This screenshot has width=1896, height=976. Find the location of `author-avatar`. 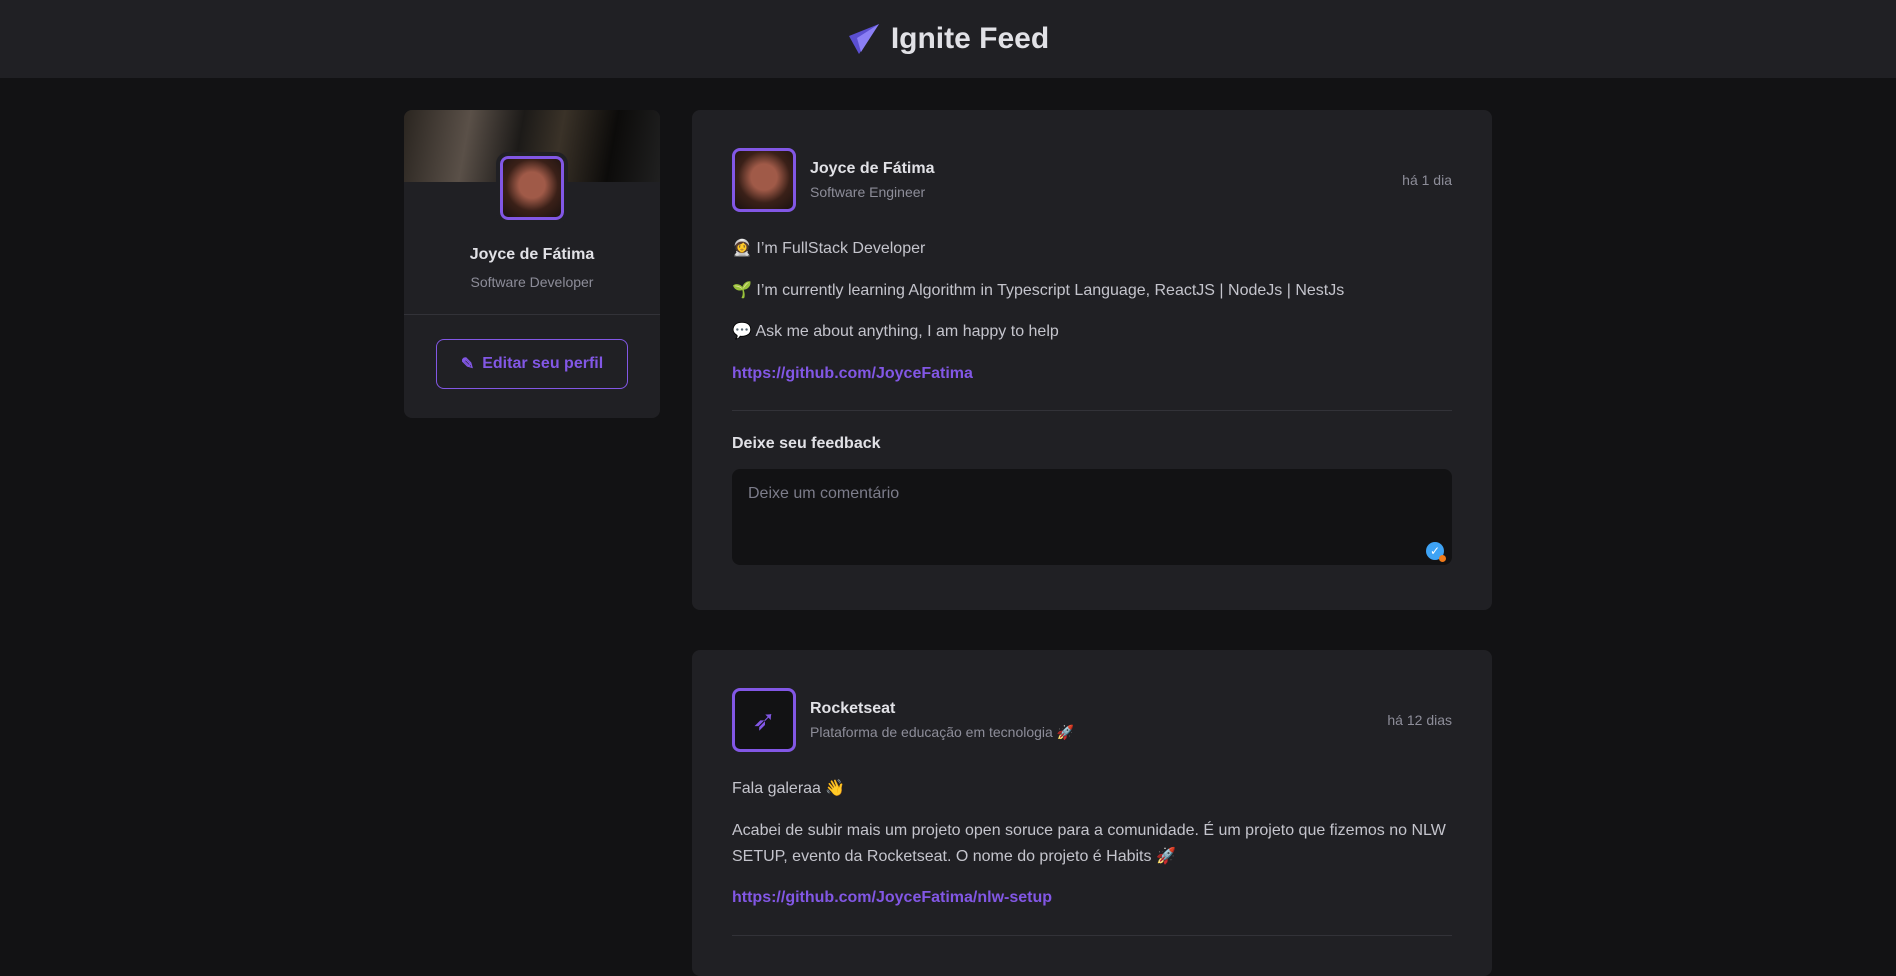

author-avatar is located at coordinates (764, 180).